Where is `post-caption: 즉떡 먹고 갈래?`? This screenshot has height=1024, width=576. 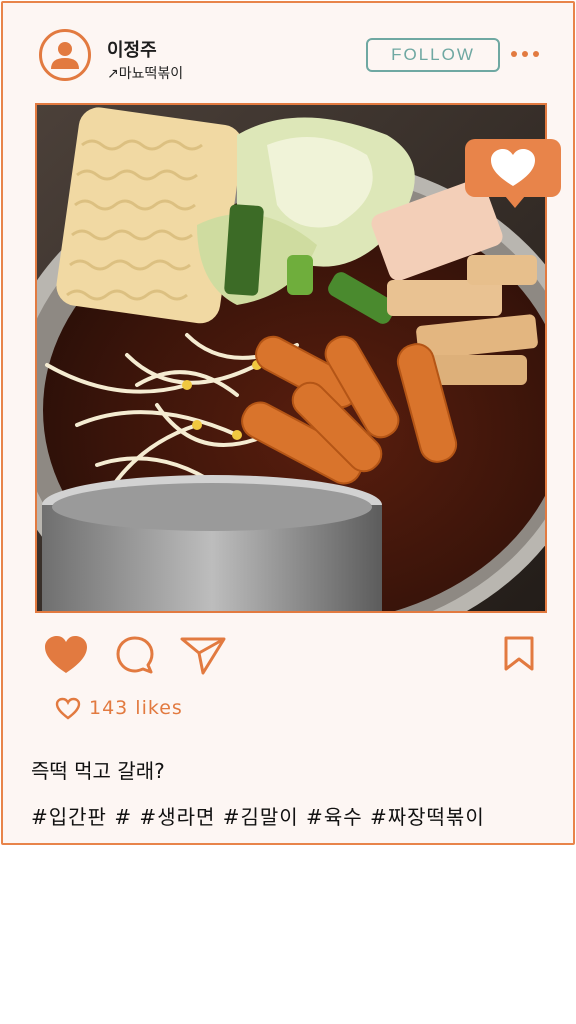
post-caption: 즉떡 먹고 갈래? is located at coordinates (98, 771).